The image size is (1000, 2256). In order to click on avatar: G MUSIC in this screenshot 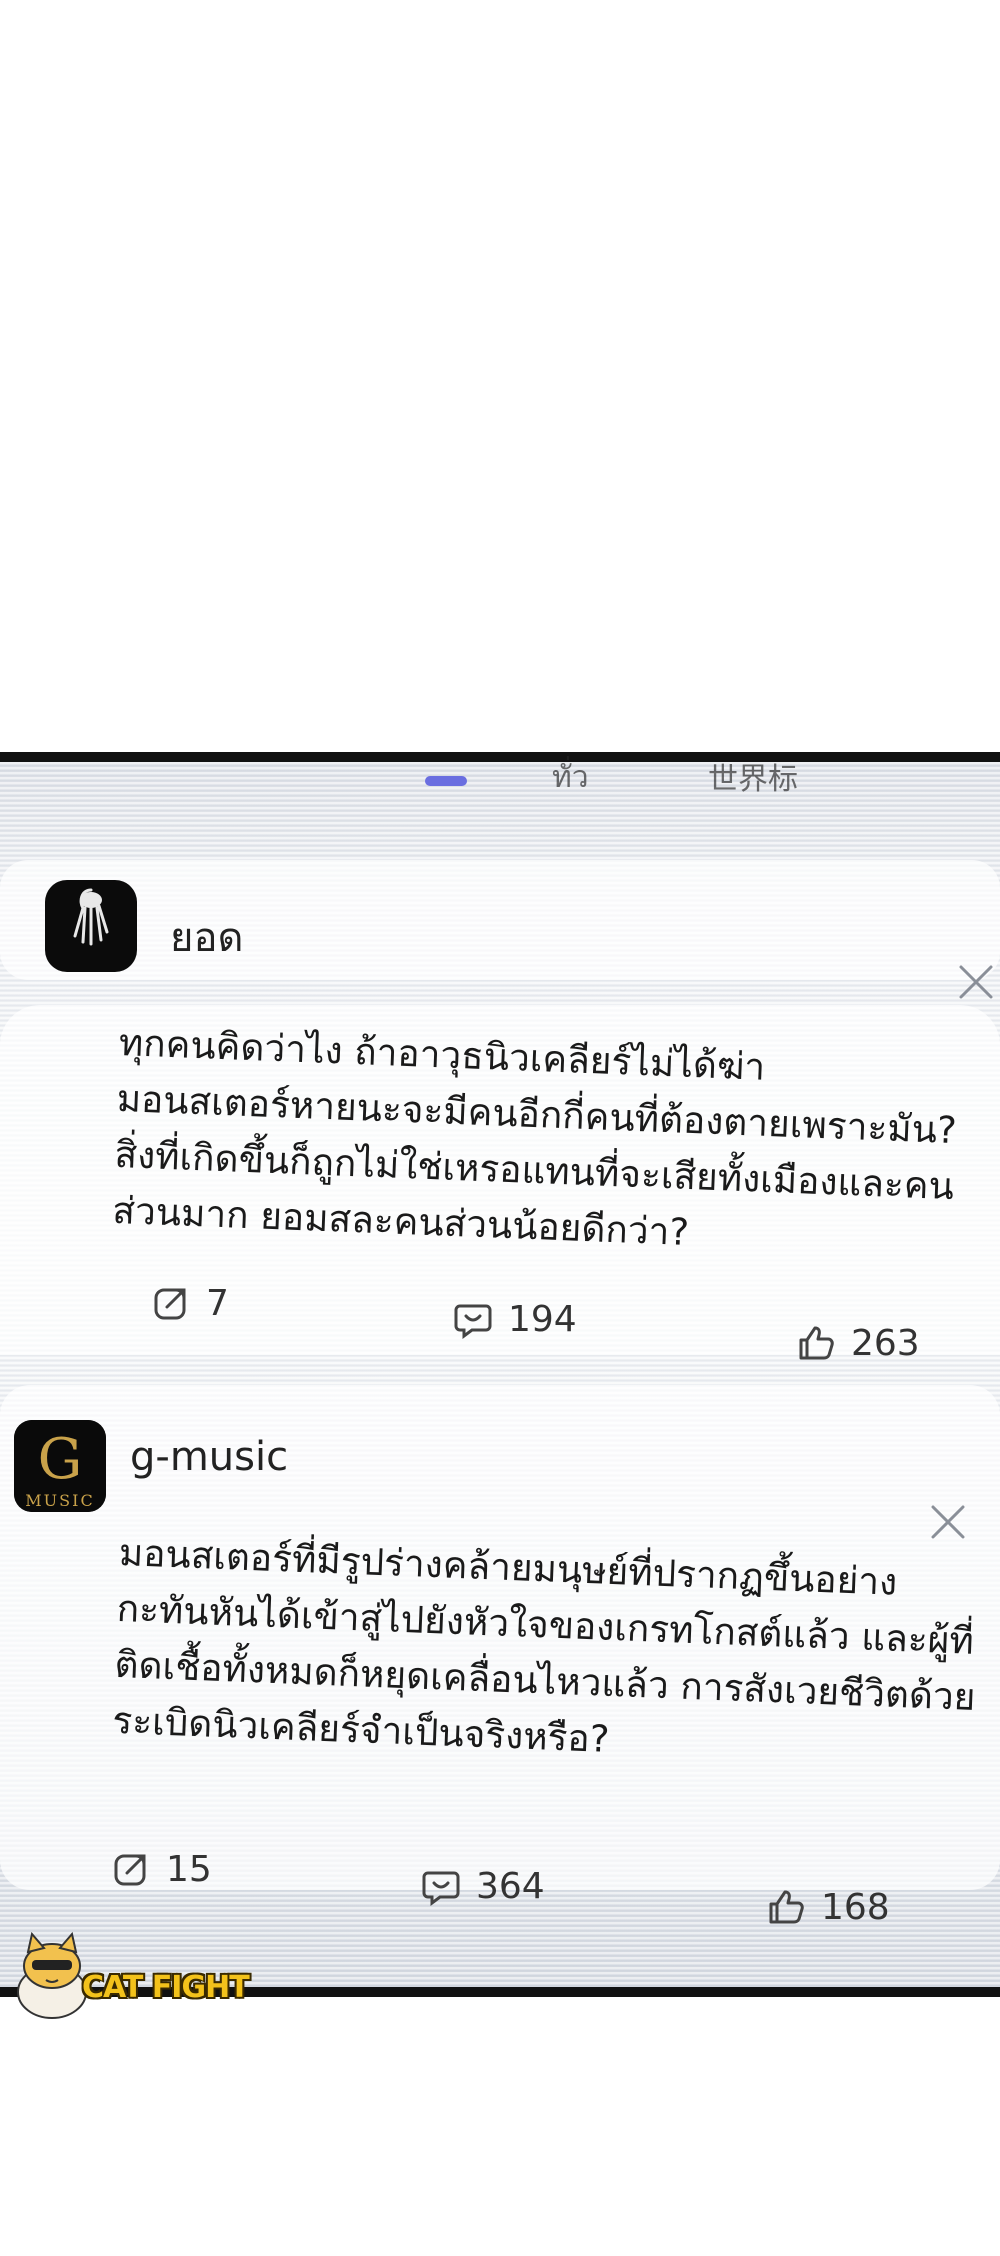, I will do `click(60, 1466)`.